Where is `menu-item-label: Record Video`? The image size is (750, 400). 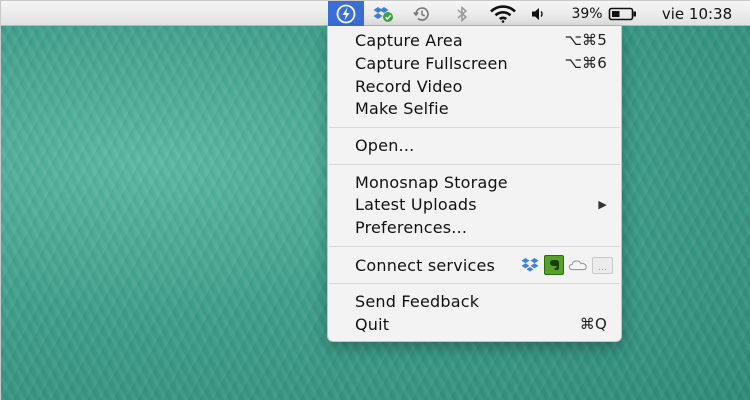 menu-item-label: Record Video is located at coordinates (409, 86).